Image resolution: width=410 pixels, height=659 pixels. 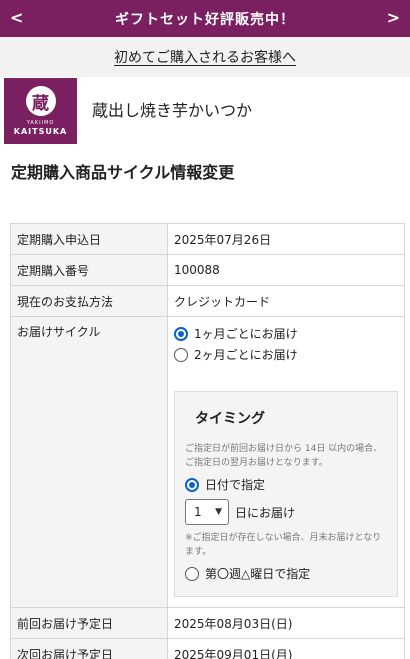 What do you see at coordinates (286, 239) in the screenshot?
I see `apply-date-value: 2025年07月26日` at bounding box center [286, 239].